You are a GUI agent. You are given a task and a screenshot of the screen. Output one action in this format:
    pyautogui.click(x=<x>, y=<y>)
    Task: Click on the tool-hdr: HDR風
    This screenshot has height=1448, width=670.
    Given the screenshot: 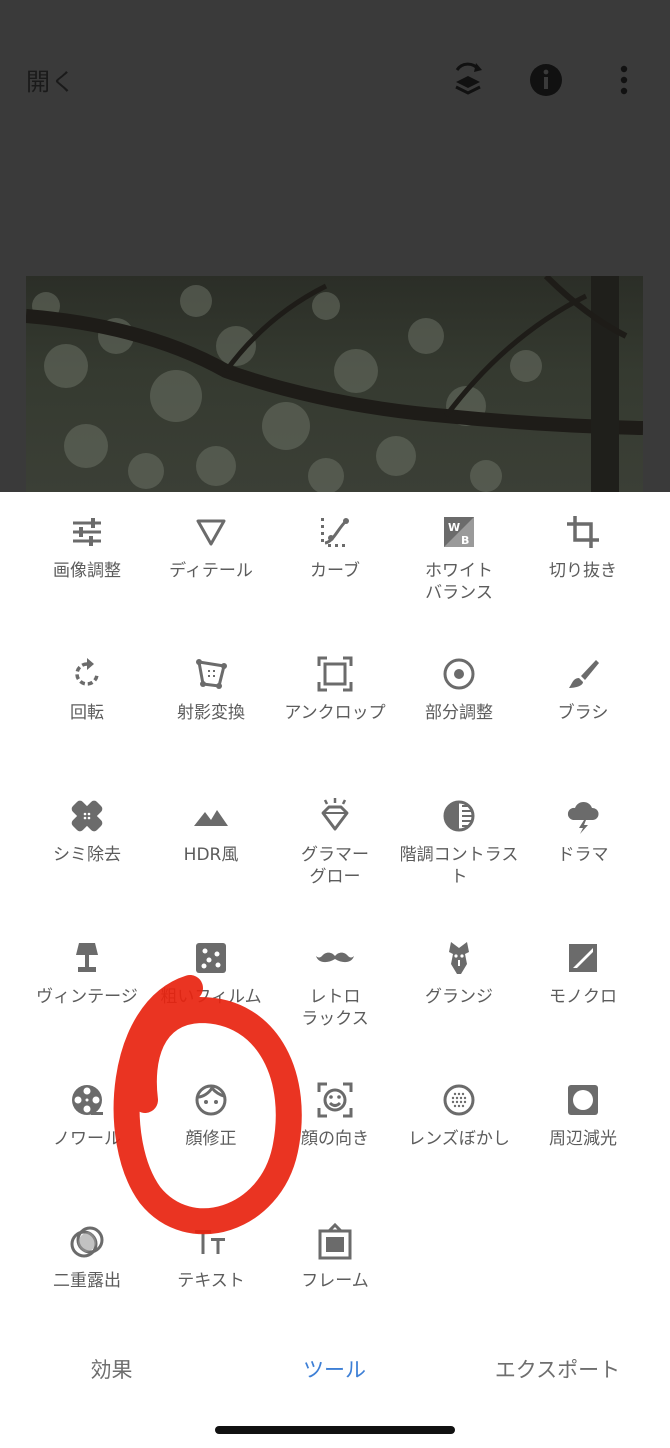 What is the action you would take?
    pyautogui.click(x=211, y=847)
    